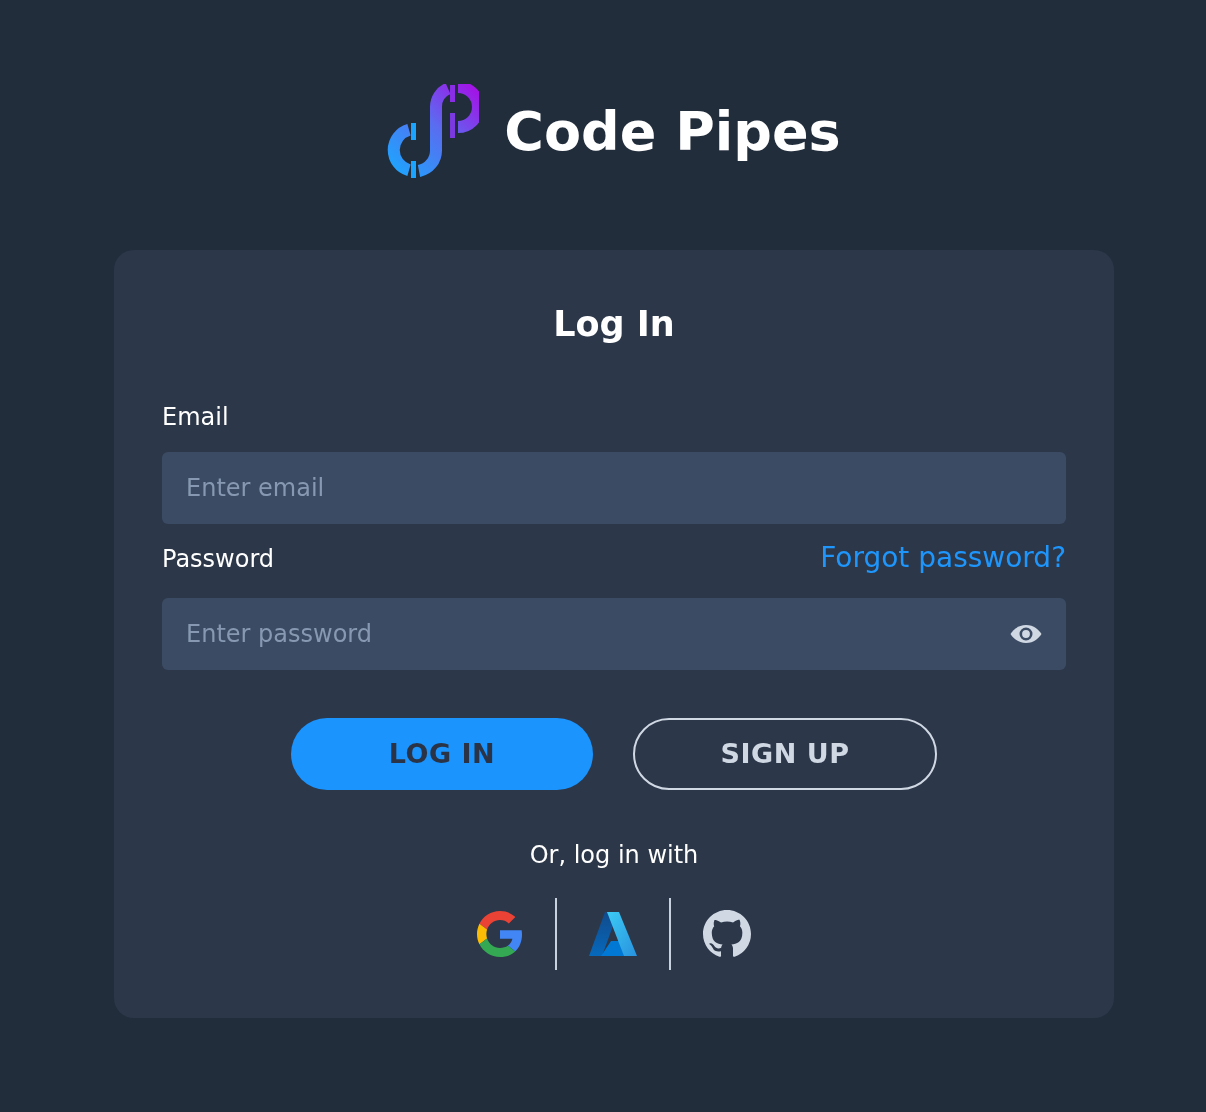 The image size is (1206, 1112). I want to click on password-field: Enter password, so click(614, 634).